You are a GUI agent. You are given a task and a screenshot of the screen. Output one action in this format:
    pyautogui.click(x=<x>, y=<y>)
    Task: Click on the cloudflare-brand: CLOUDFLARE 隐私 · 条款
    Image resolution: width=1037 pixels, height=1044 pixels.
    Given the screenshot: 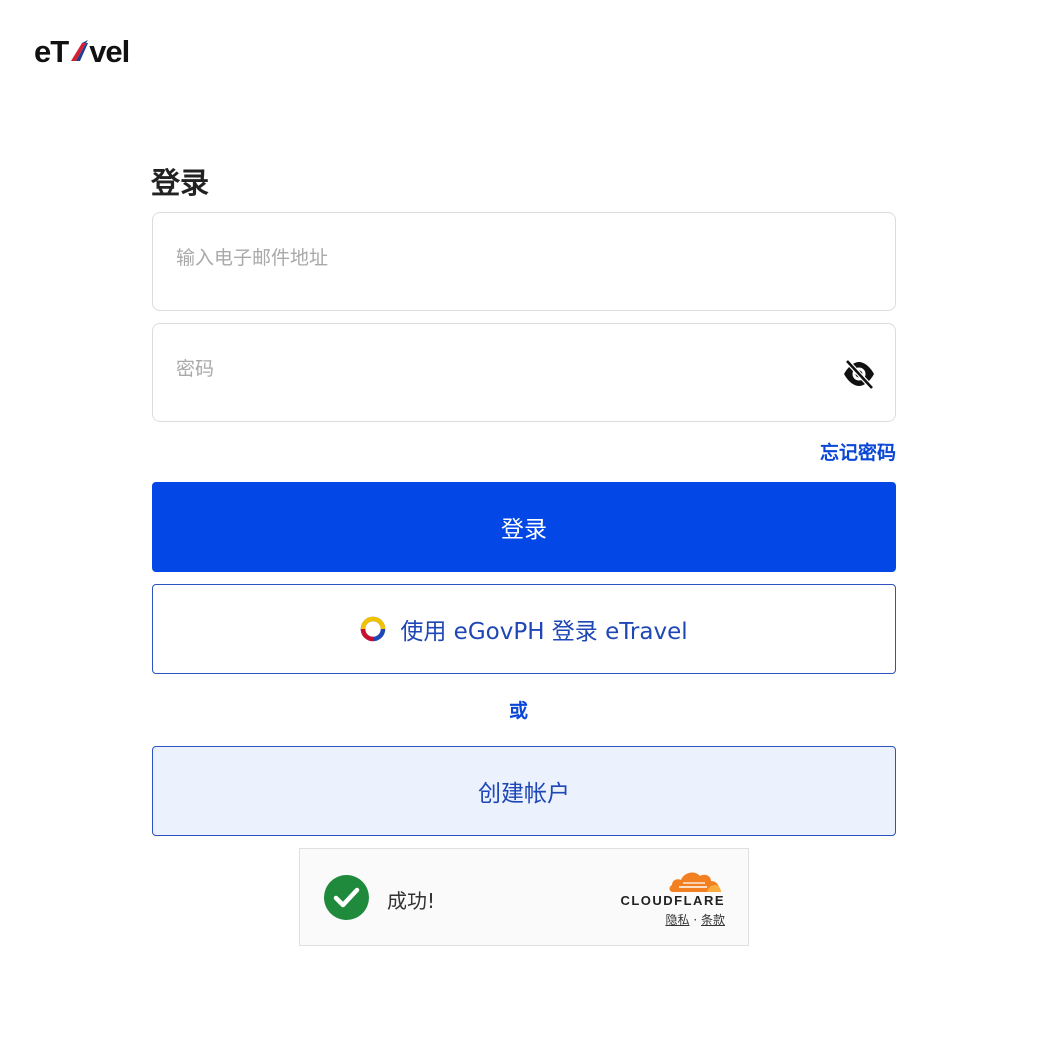 What is the action you would take?
    pyautogui.click(x=667, y=898)
    